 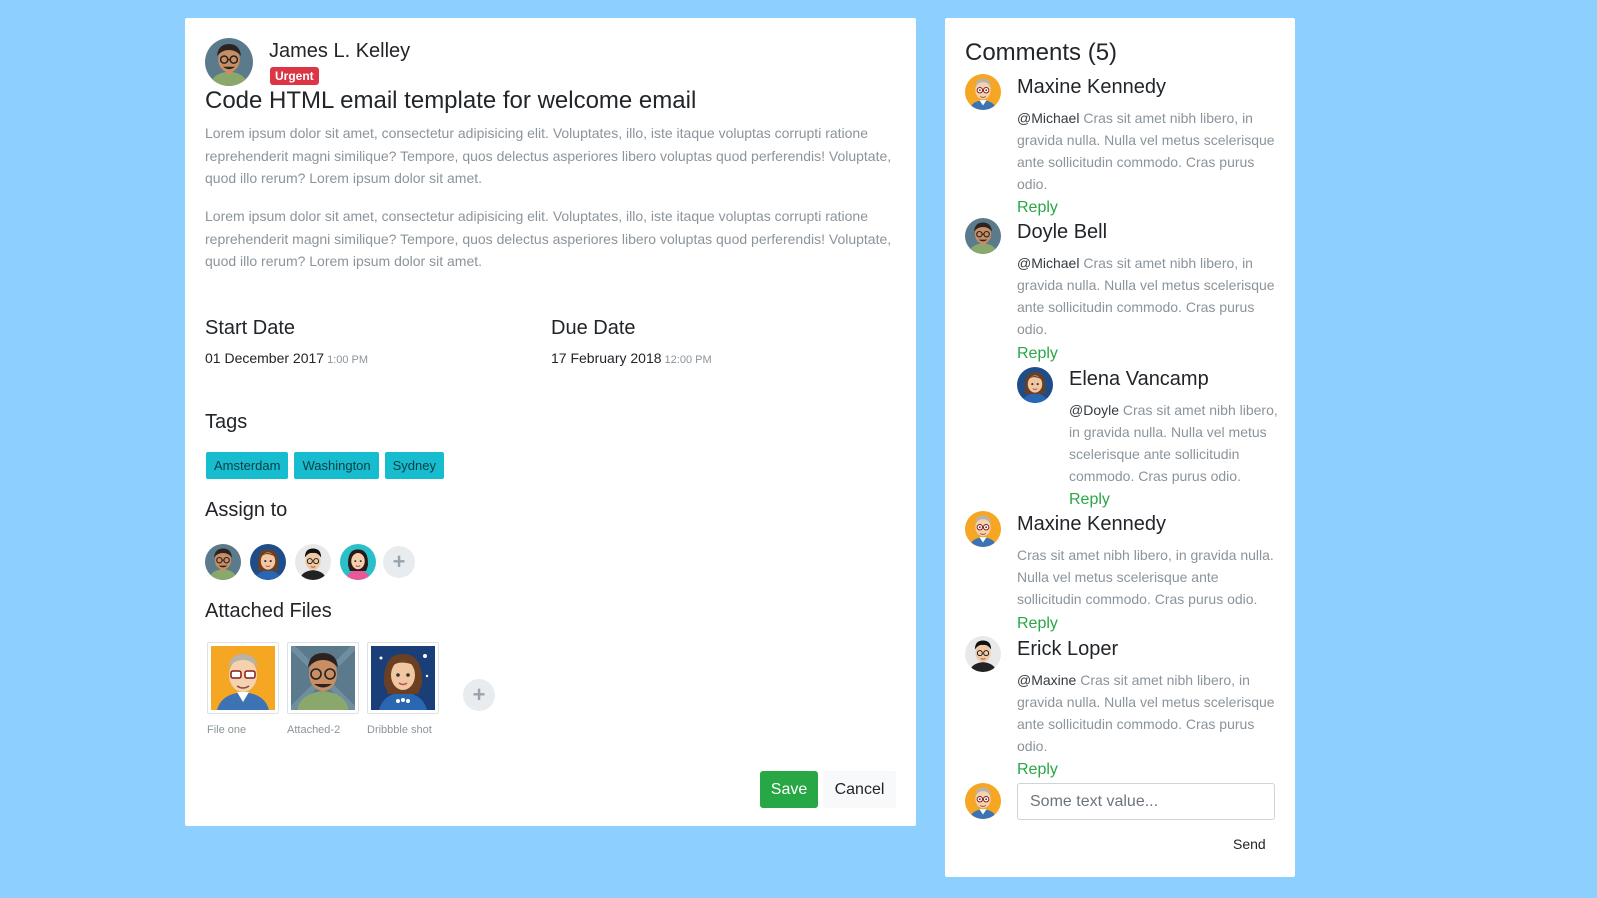 I want to click on green-glasses-portrait-icon, so click(x=323, y=678).